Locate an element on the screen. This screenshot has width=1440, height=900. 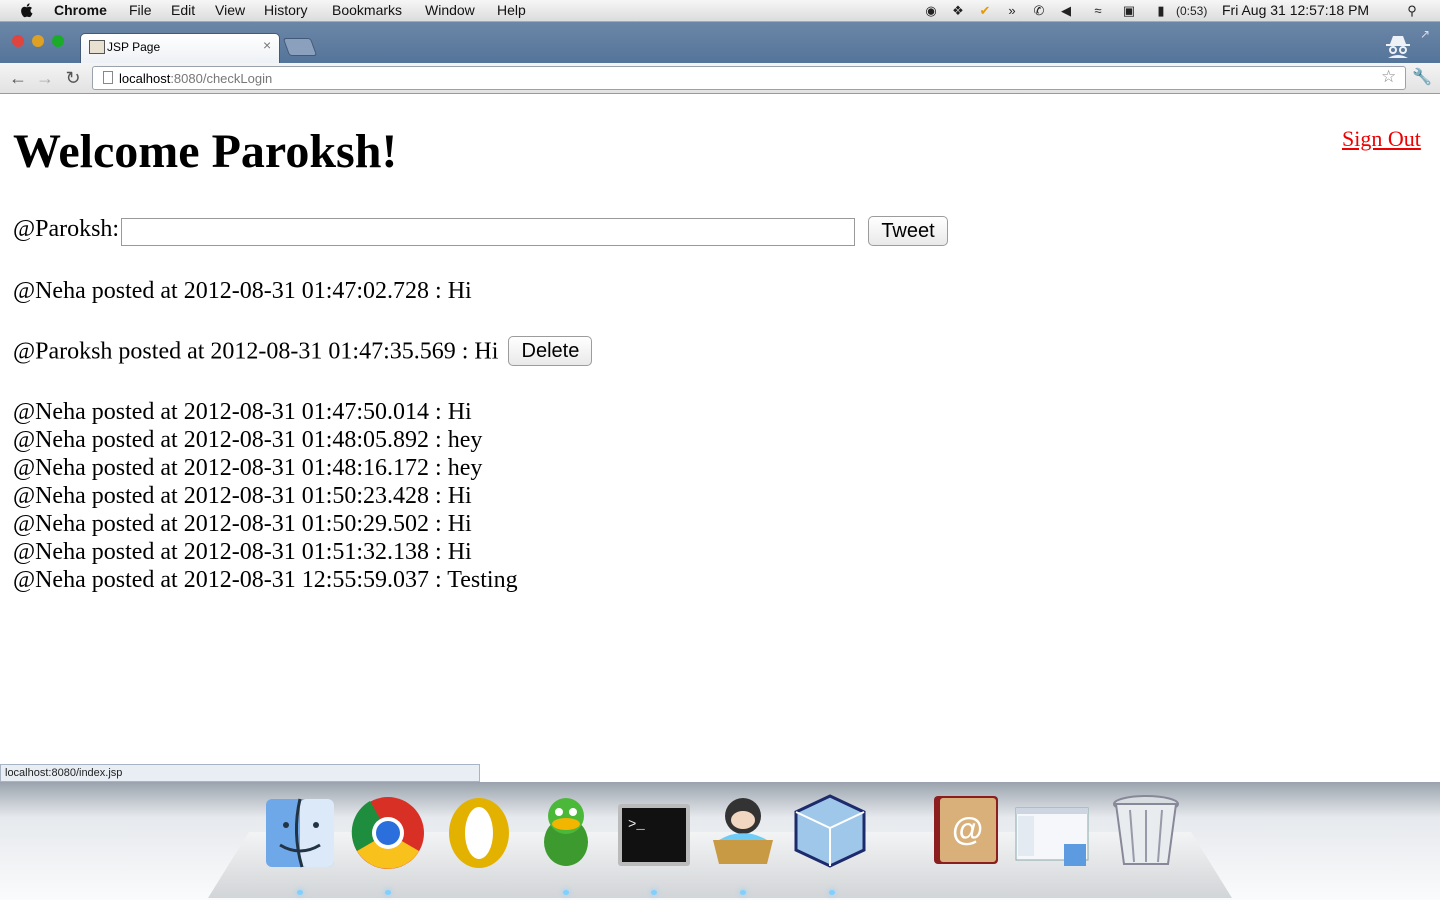
tweet-input is located at coordinates (488, 232).